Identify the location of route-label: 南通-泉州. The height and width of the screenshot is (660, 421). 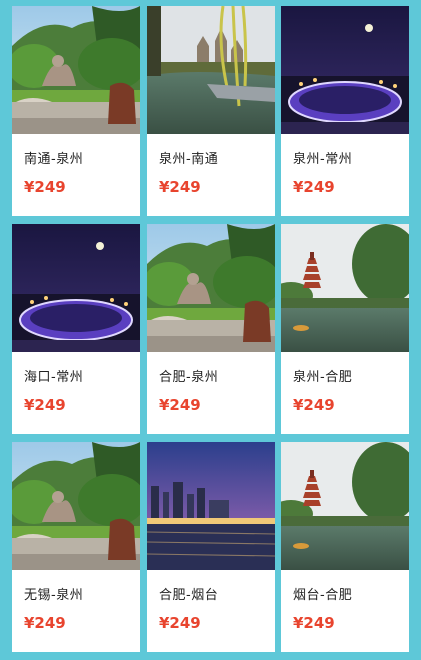
(54, 159).